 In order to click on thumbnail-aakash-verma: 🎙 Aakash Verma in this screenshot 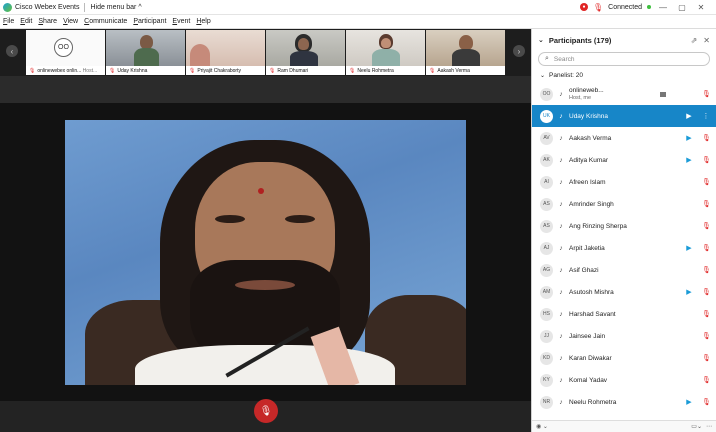, I will do `click(465, 52)`.